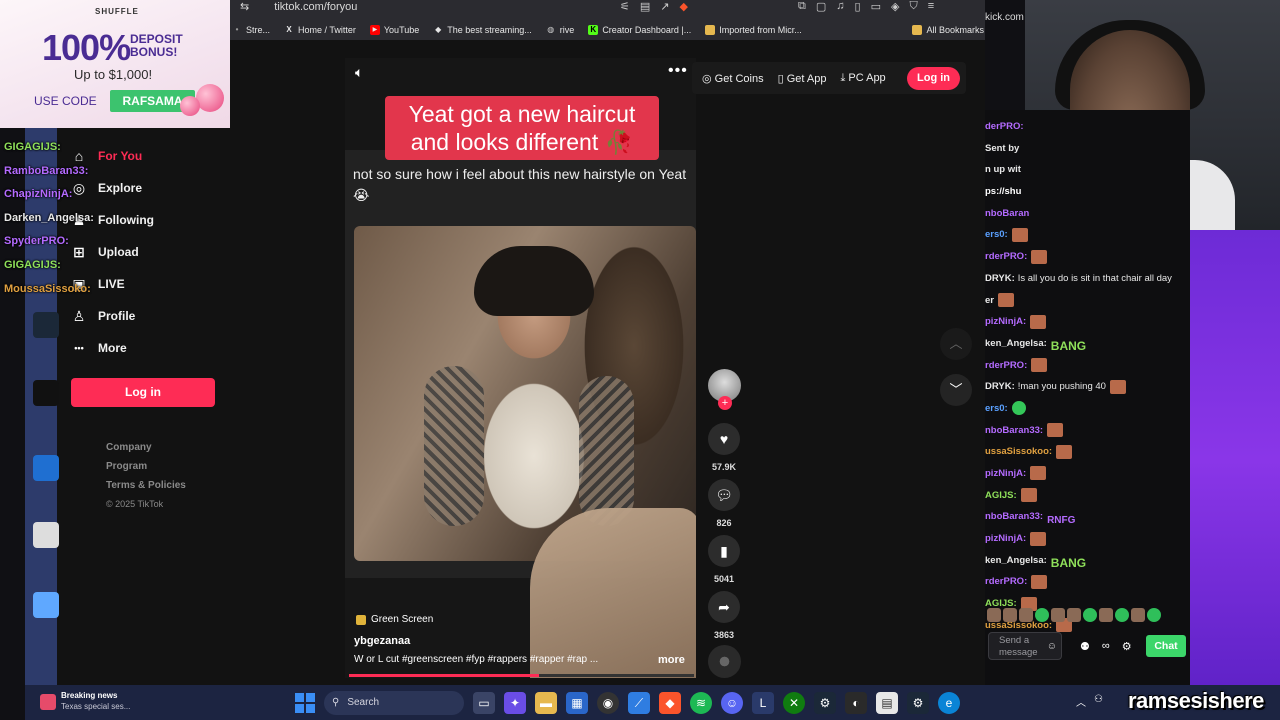 Image resolution: width=1280 pixels, height=720 pixels. I want to click on copilot-icon: ✦, so click(515, 703).